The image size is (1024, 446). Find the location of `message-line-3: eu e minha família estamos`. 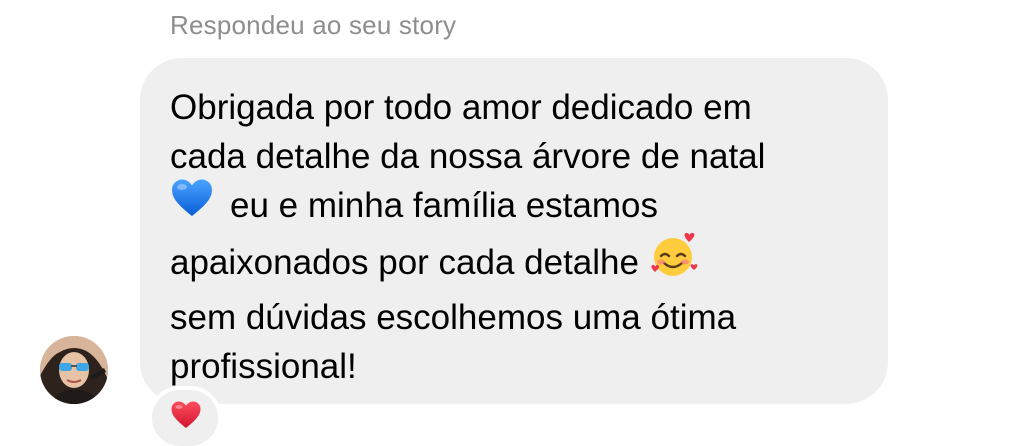

message-line-3: eu e minha família estamos is located at coordinates (520, 206).